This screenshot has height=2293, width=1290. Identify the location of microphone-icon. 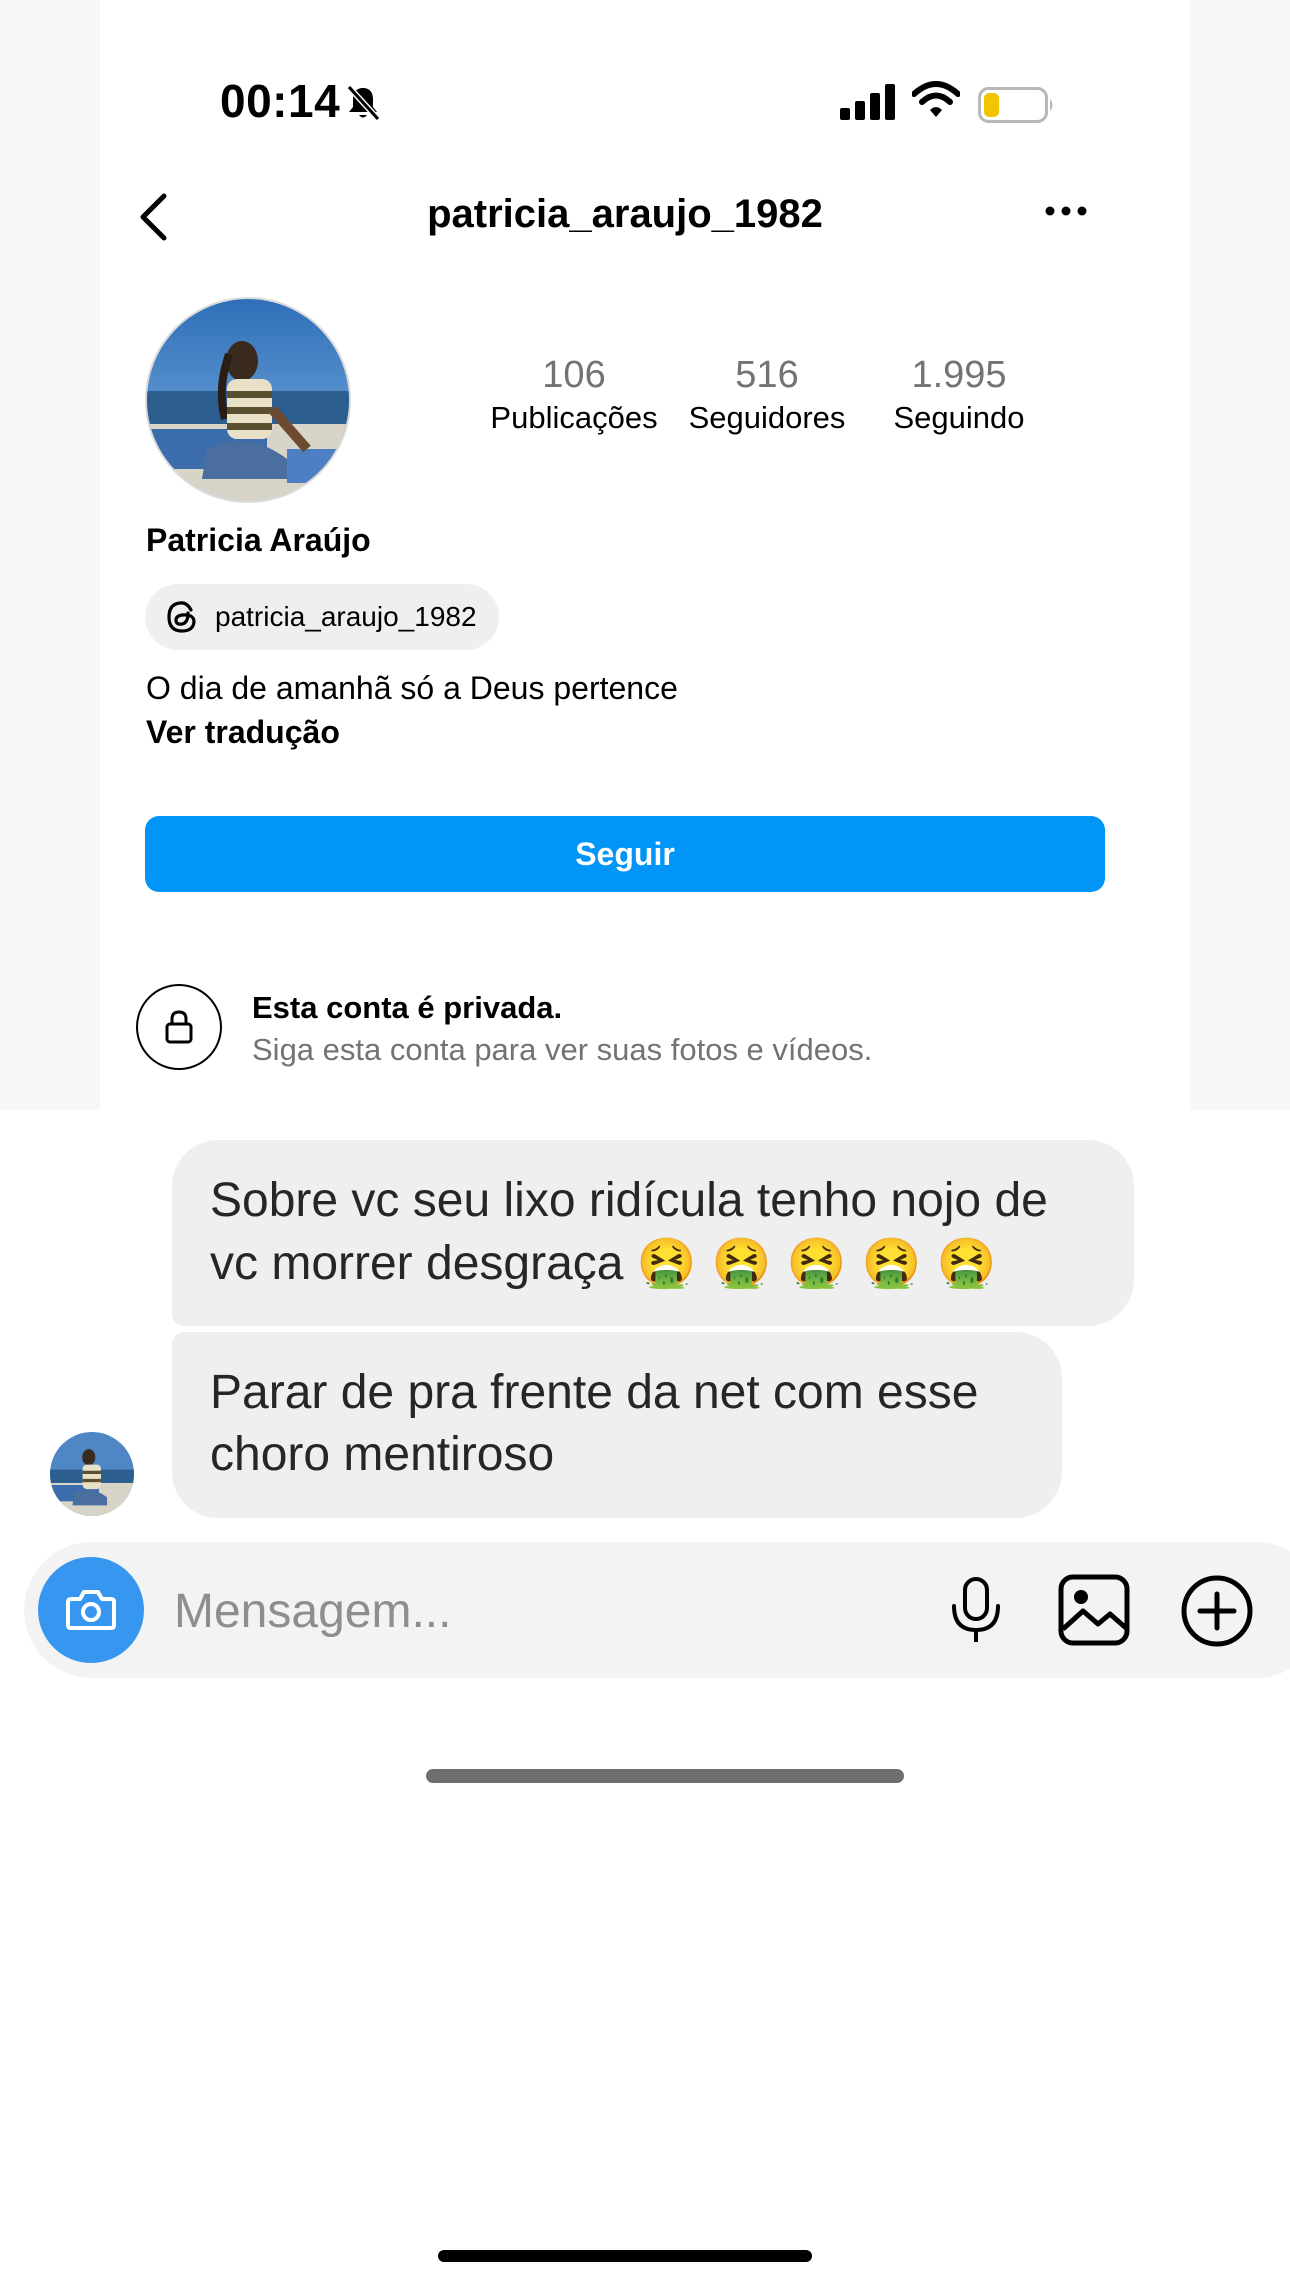
(976, 1609).